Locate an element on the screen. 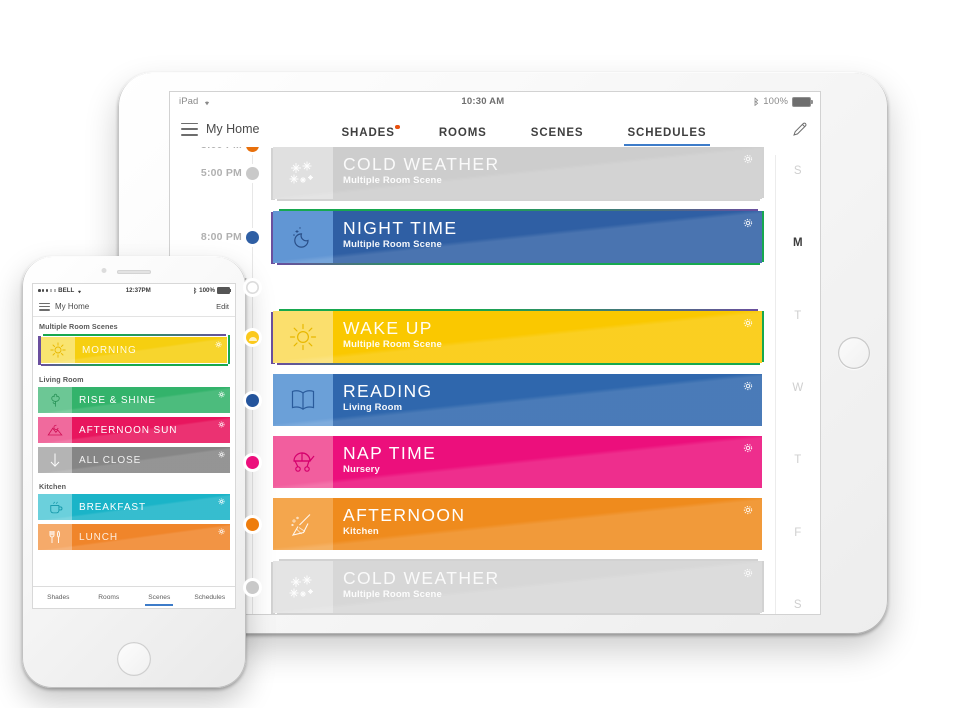 This screenshot has width=960, height=708. scene-card-body: NAP TIME Nursery is located at coordinates (547, 462).